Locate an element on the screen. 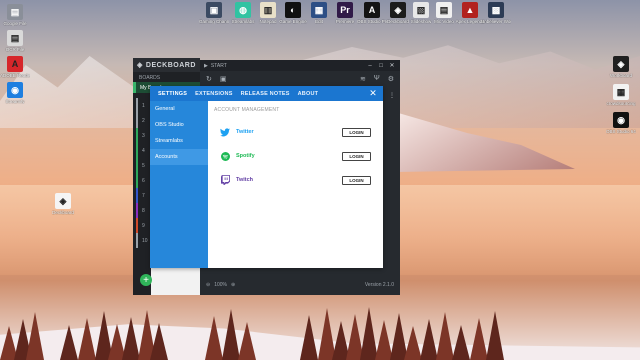 This screenshot has width=640, height=360. settings-sidebar: General OBS Studio Streamlabs Accounts is located at coordinates (179, 184).